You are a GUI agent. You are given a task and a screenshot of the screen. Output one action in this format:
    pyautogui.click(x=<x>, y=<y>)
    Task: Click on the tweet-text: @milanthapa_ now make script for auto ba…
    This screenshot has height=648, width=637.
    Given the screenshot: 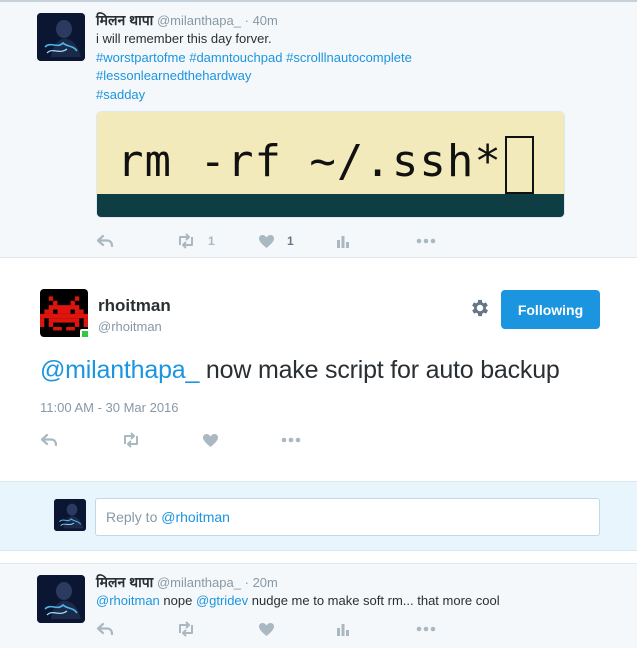 What is the action you would take?
    pyautogui.click(x=300, y=370)
    